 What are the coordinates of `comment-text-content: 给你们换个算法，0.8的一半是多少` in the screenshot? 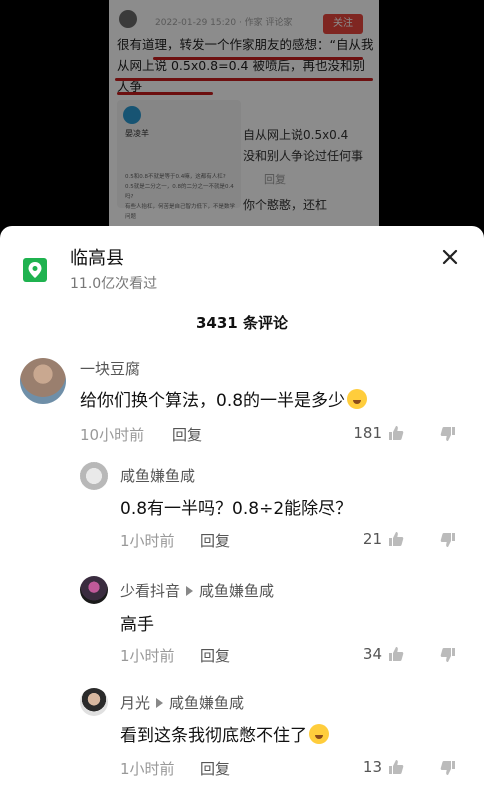 It's located at (213, 401).